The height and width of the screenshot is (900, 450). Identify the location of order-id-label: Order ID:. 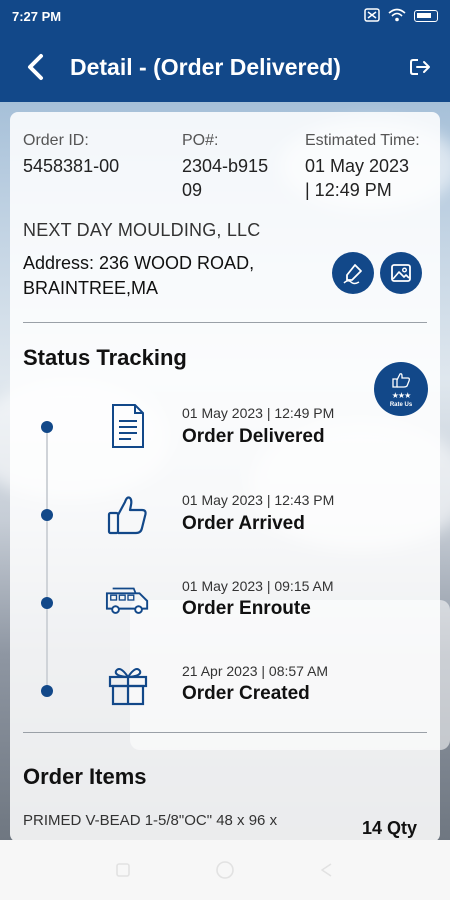
(56, 140).